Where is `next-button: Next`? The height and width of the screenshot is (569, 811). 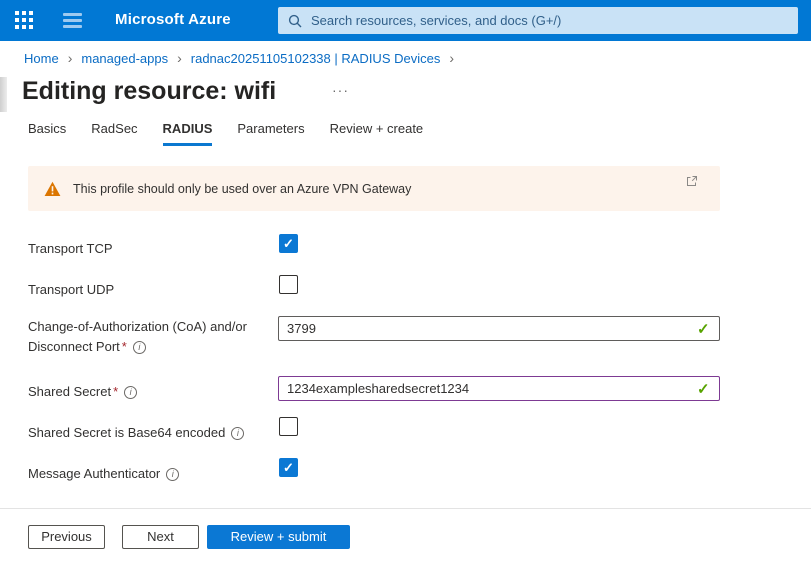 next-button: Next is located at coordinates (160, 537).